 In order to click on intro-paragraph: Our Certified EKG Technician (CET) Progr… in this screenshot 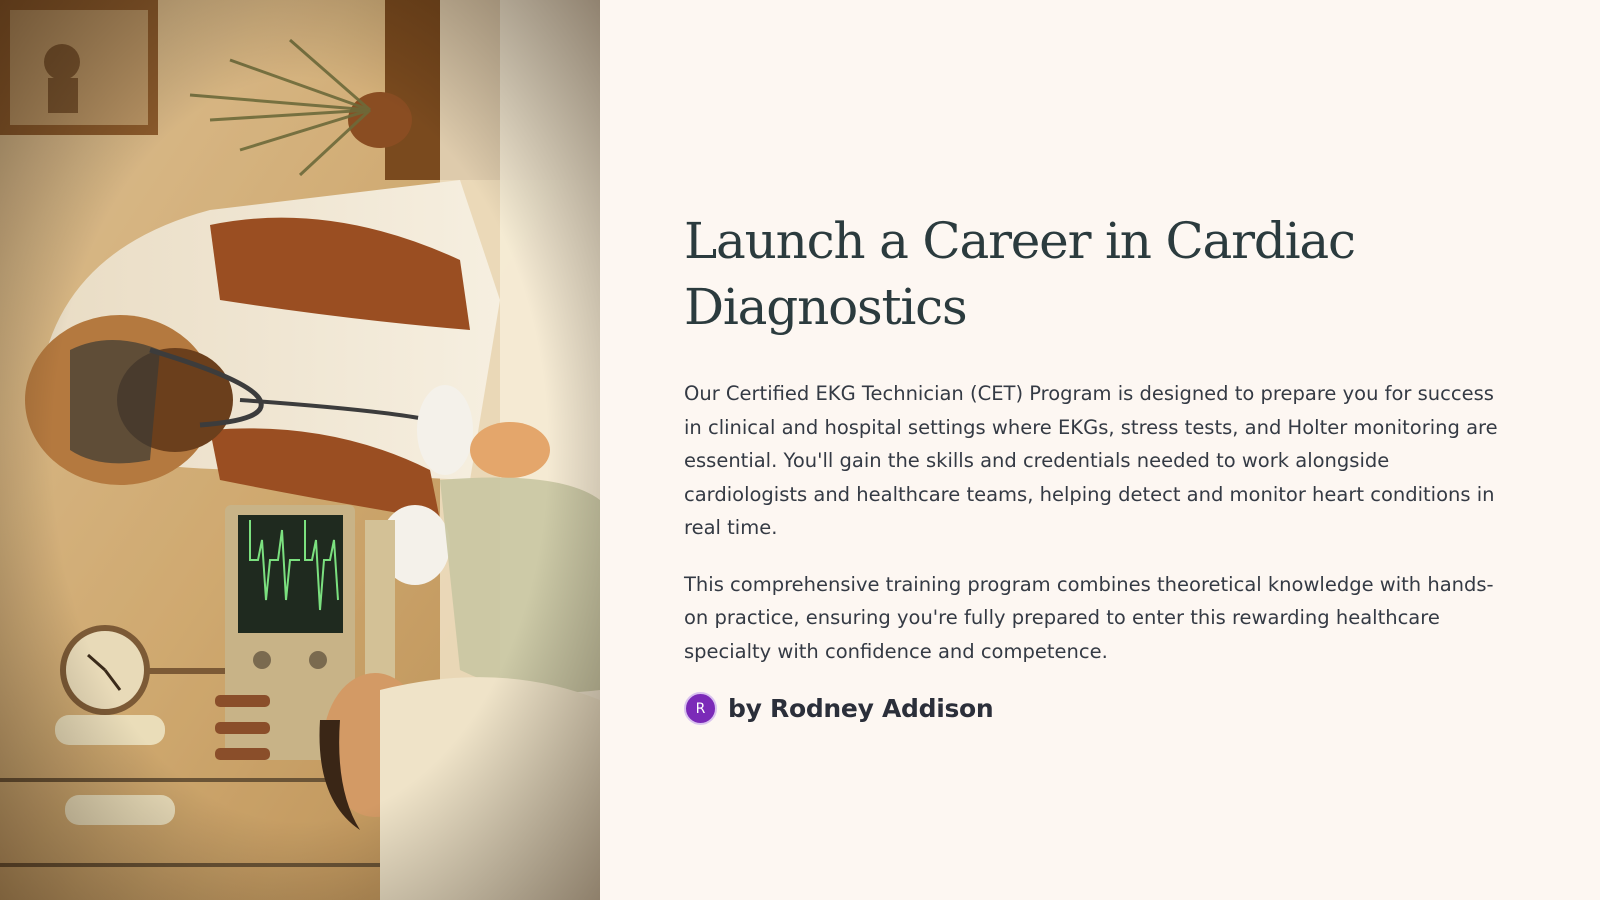, I will do `click(1091, 460)`.